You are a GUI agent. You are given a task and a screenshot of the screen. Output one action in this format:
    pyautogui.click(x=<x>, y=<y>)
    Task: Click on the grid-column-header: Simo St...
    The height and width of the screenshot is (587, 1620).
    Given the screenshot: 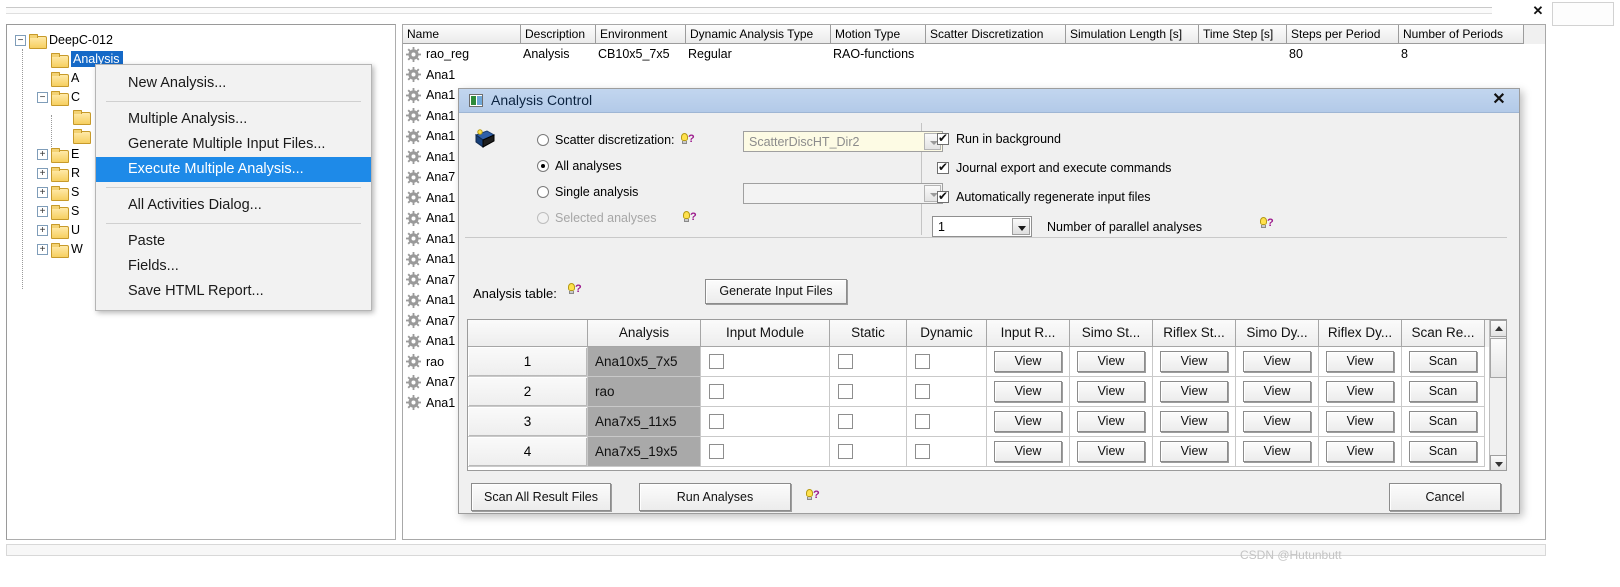 What is the action you would take?
    pyautogui.click(x=1111, y=333)
    